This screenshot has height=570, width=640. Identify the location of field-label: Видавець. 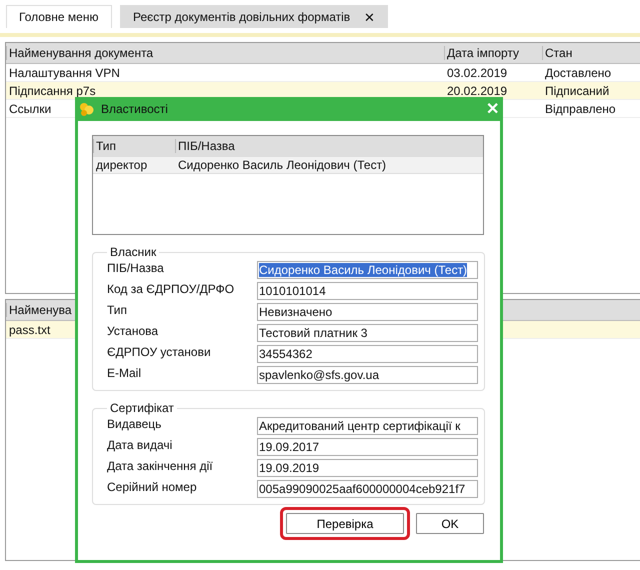
(134, 424).